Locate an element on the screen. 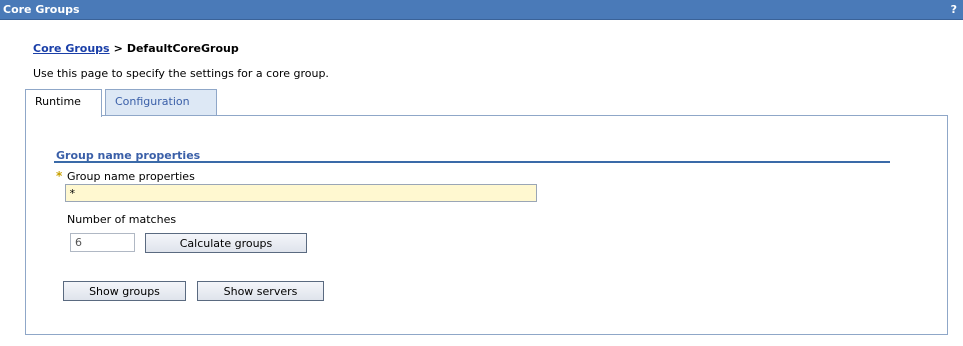  window-titlebar: Core Groups ? is located at coordinates (481, 10).